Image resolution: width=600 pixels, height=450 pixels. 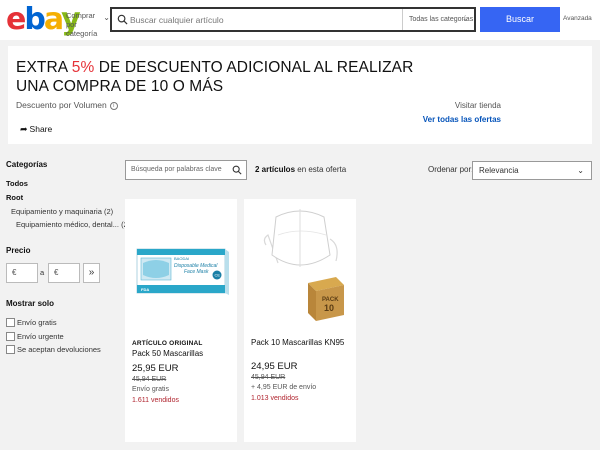 I want to click on category-root: Root, so click(x=14, y=197).